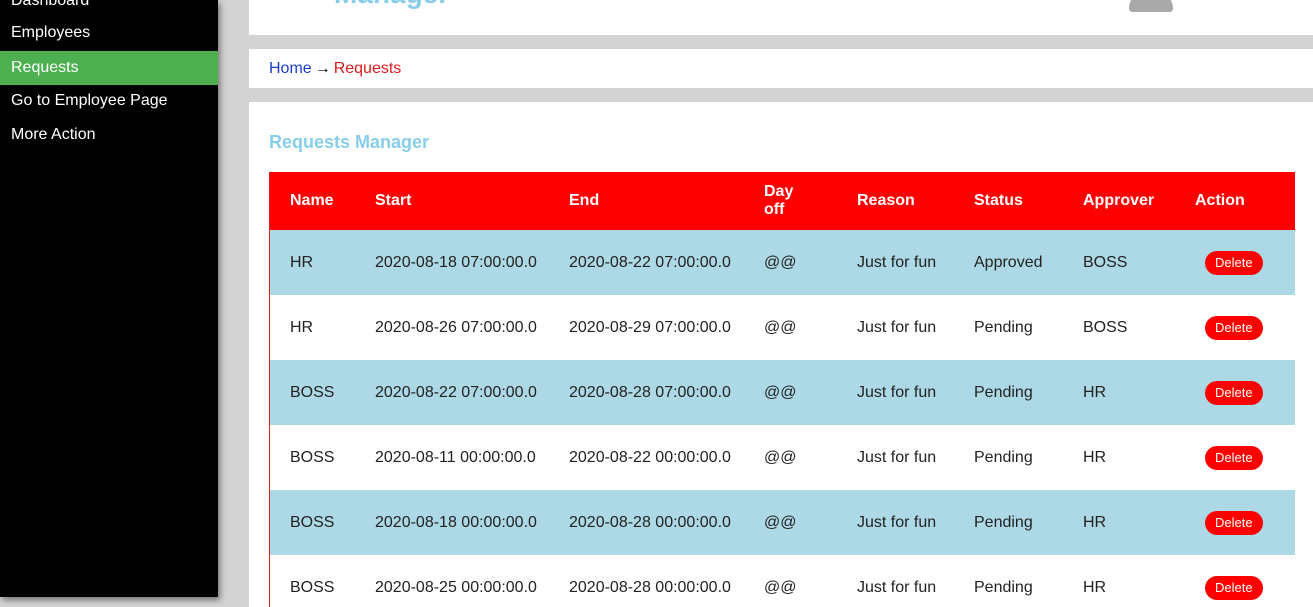 This screenshot has width=1313, height=607. Describe the element at coordinates (109, 68) in the screenshot. I see `sidebar-item-requests: Requests` at that location.